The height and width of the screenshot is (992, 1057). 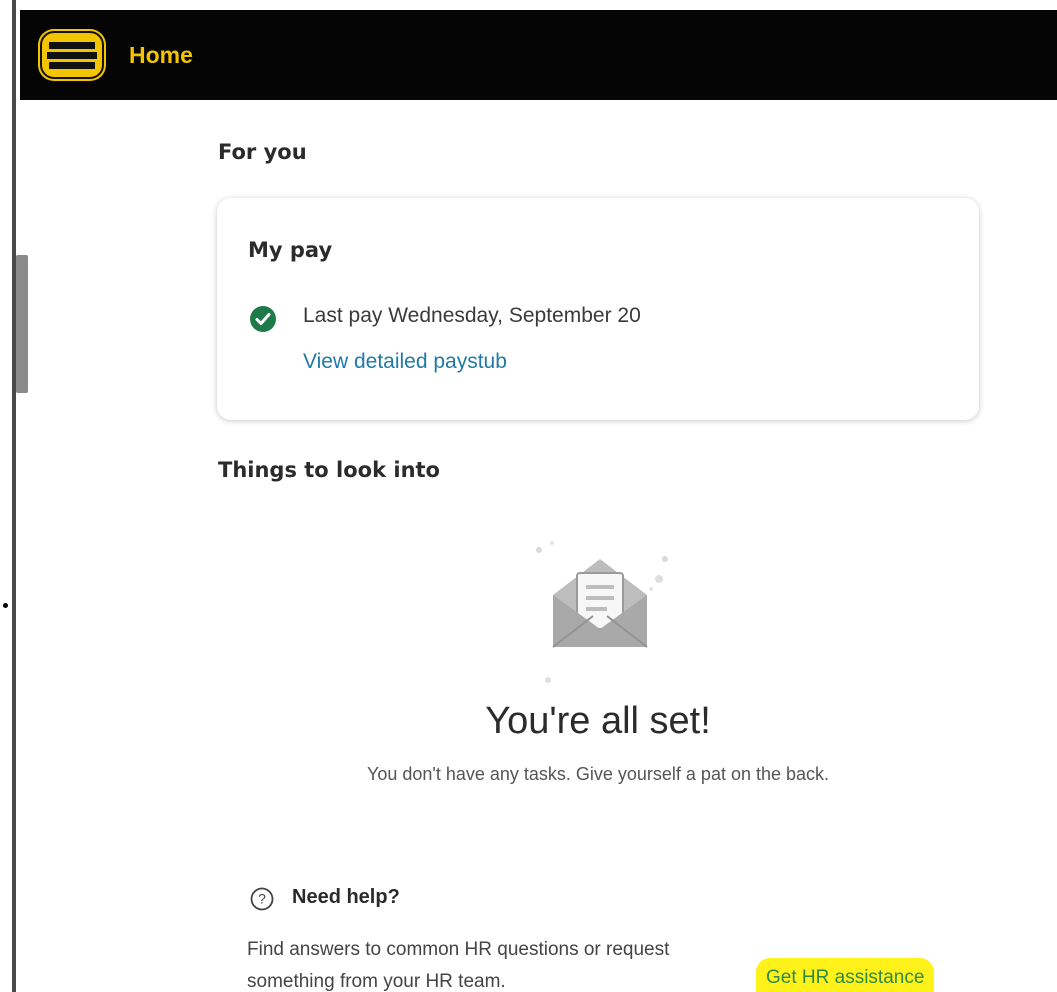 What do you see at coordinates (5, 605) in the screenshot?
I see `rail-dot` at bounding box center [5, 605].